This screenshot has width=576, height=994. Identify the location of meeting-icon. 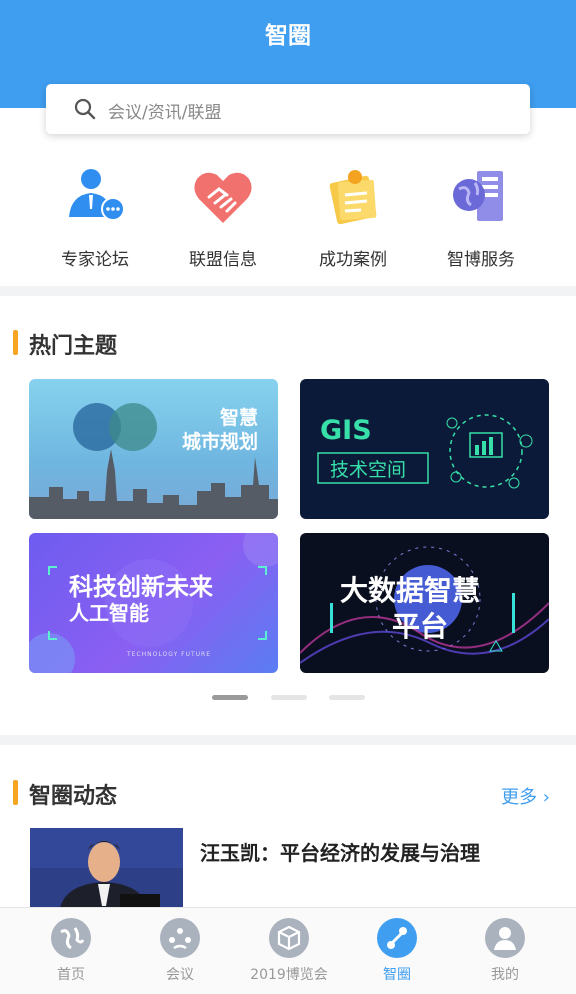
(180, 938).